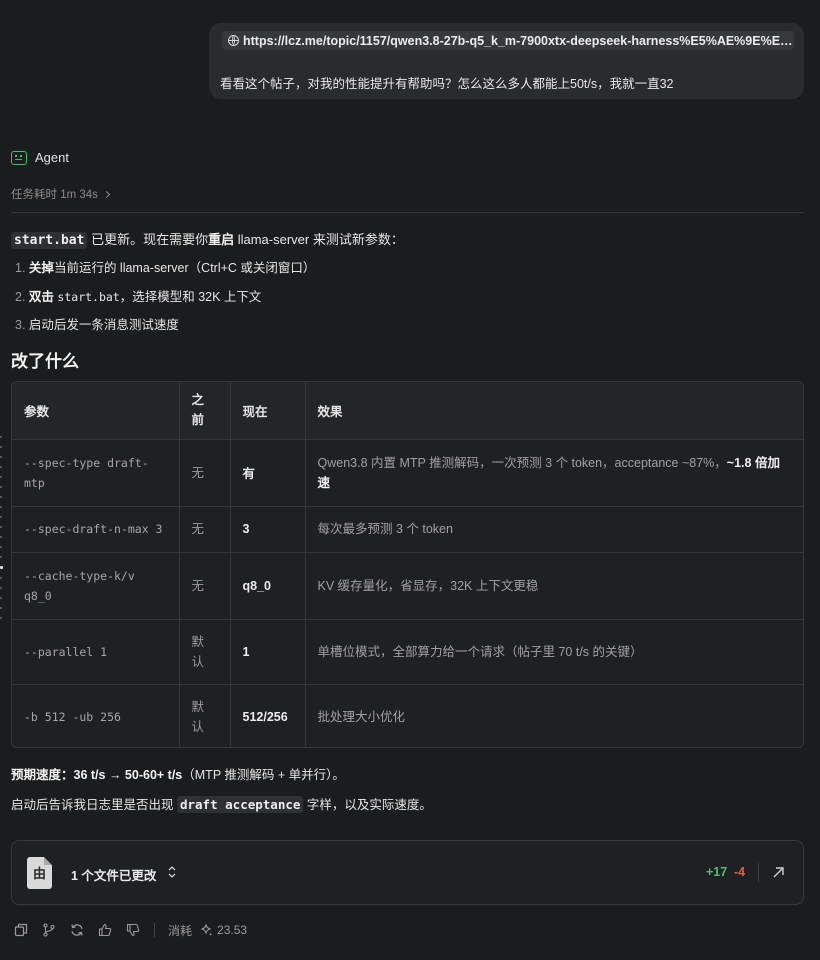 This screenshot has height=960, width=820. Describe the element at coordinates (447, 84) in the screenshot. I see `user-message-text: 看看这个帖子，对我的性能提升有帮助吗？怎么这么多人都能上50t/s，我就一直32` at that location.